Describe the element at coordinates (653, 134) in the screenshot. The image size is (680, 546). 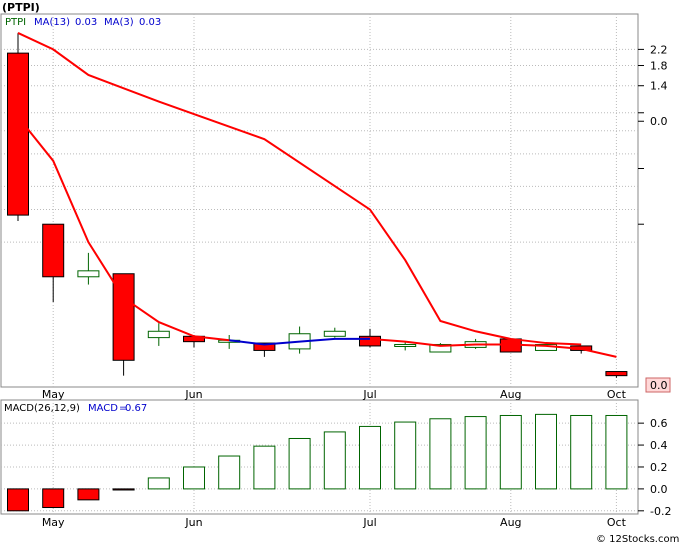
I see `price-y-axis: 2.2 1.8 1.4 0.0` at that location.